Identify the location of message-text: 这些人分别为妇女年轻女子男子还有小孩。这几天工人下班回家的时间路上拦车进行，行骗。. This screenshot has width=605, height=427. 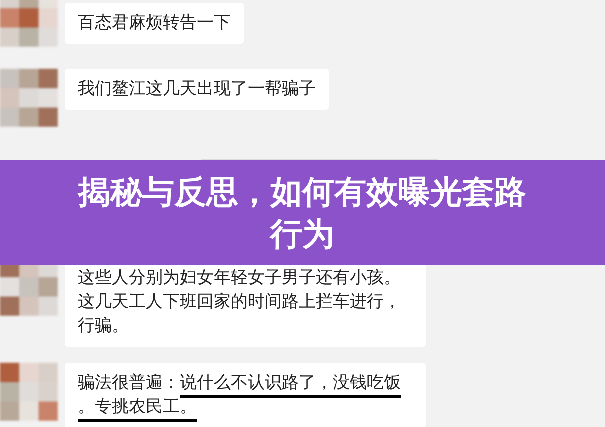
(240, 302).